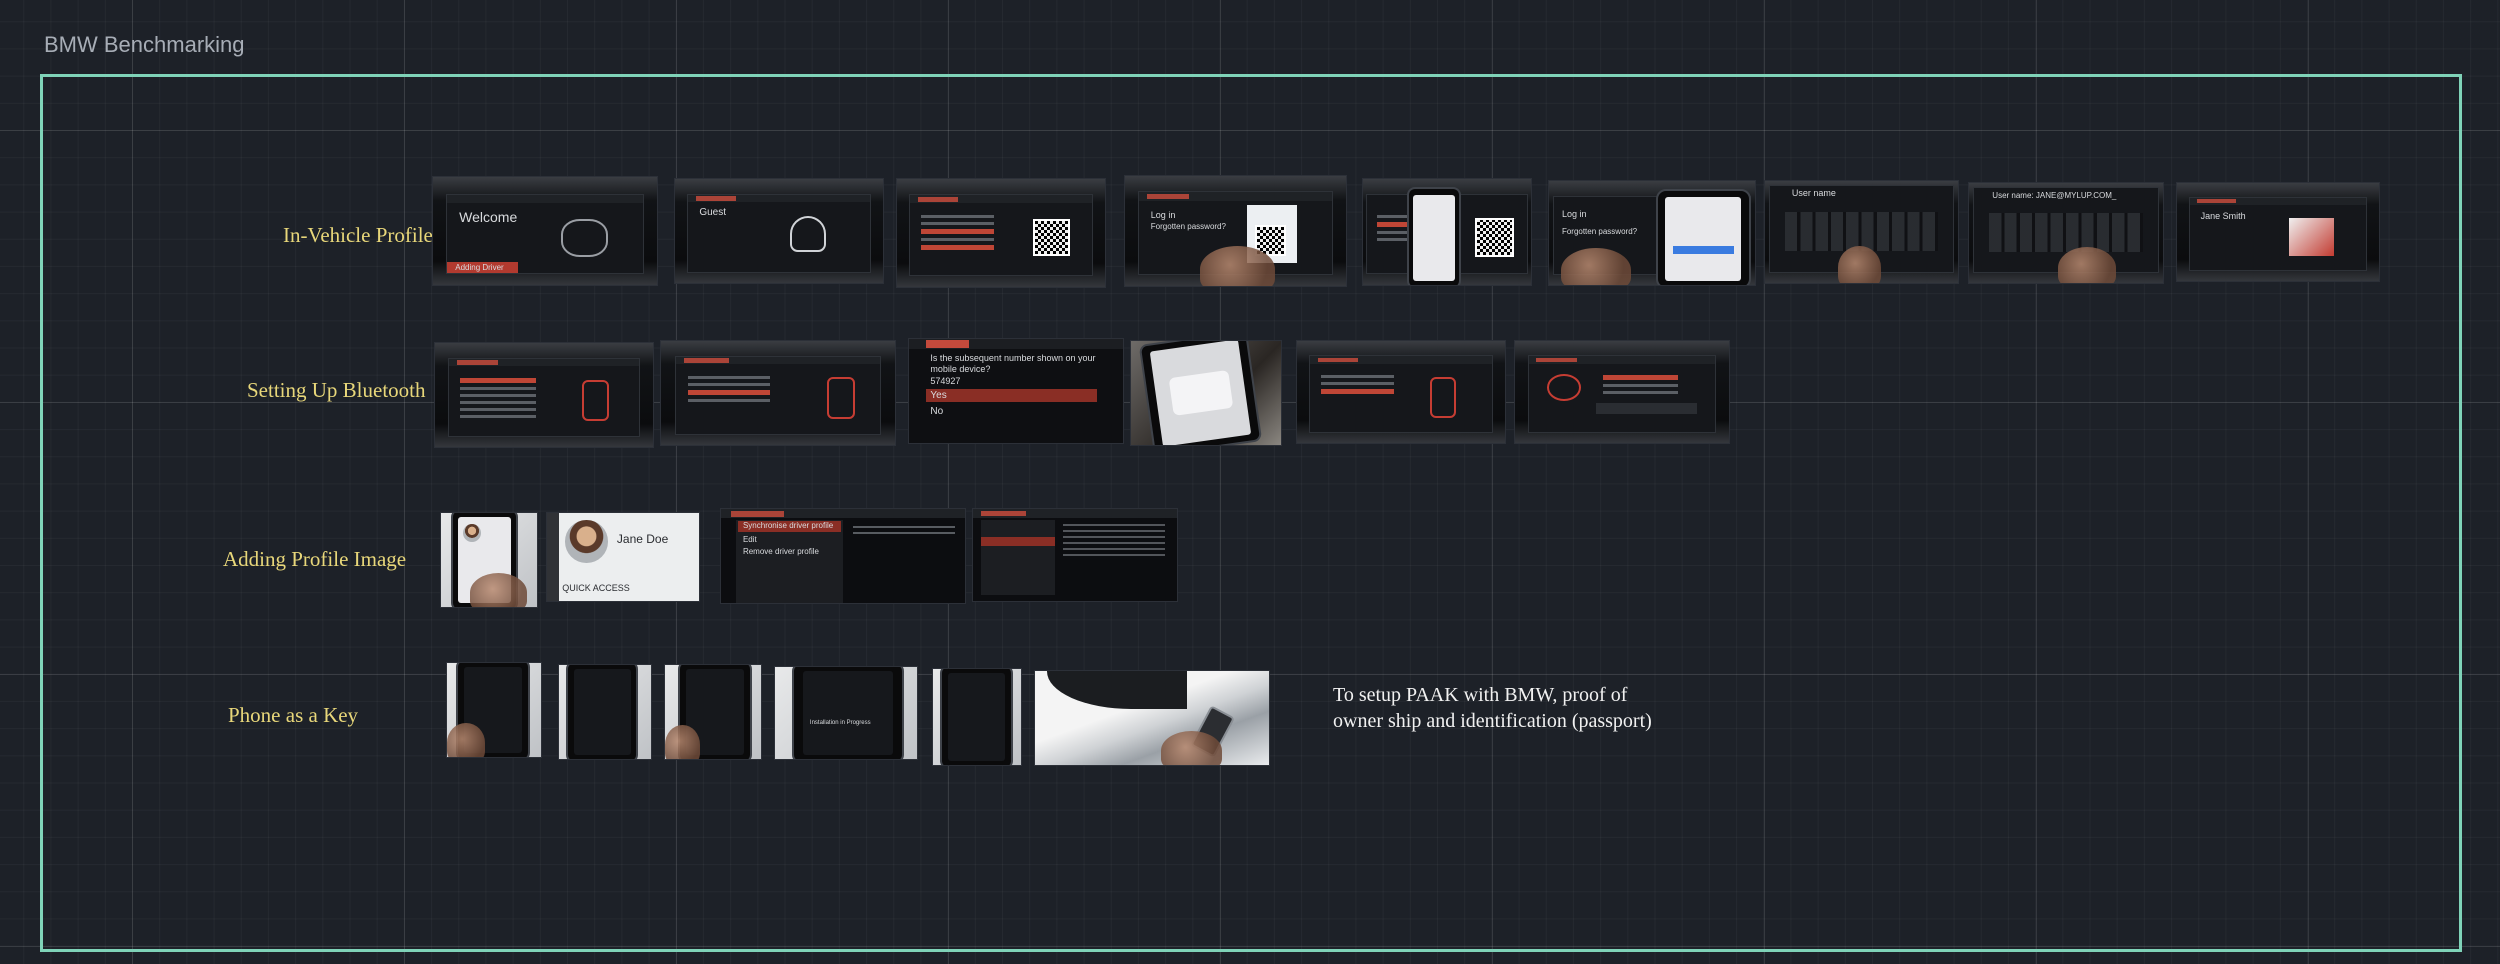 Image resolution: width=2500 pixels, height=964 pixels. I want to click on pairing-dialog, so click(1200, 393).